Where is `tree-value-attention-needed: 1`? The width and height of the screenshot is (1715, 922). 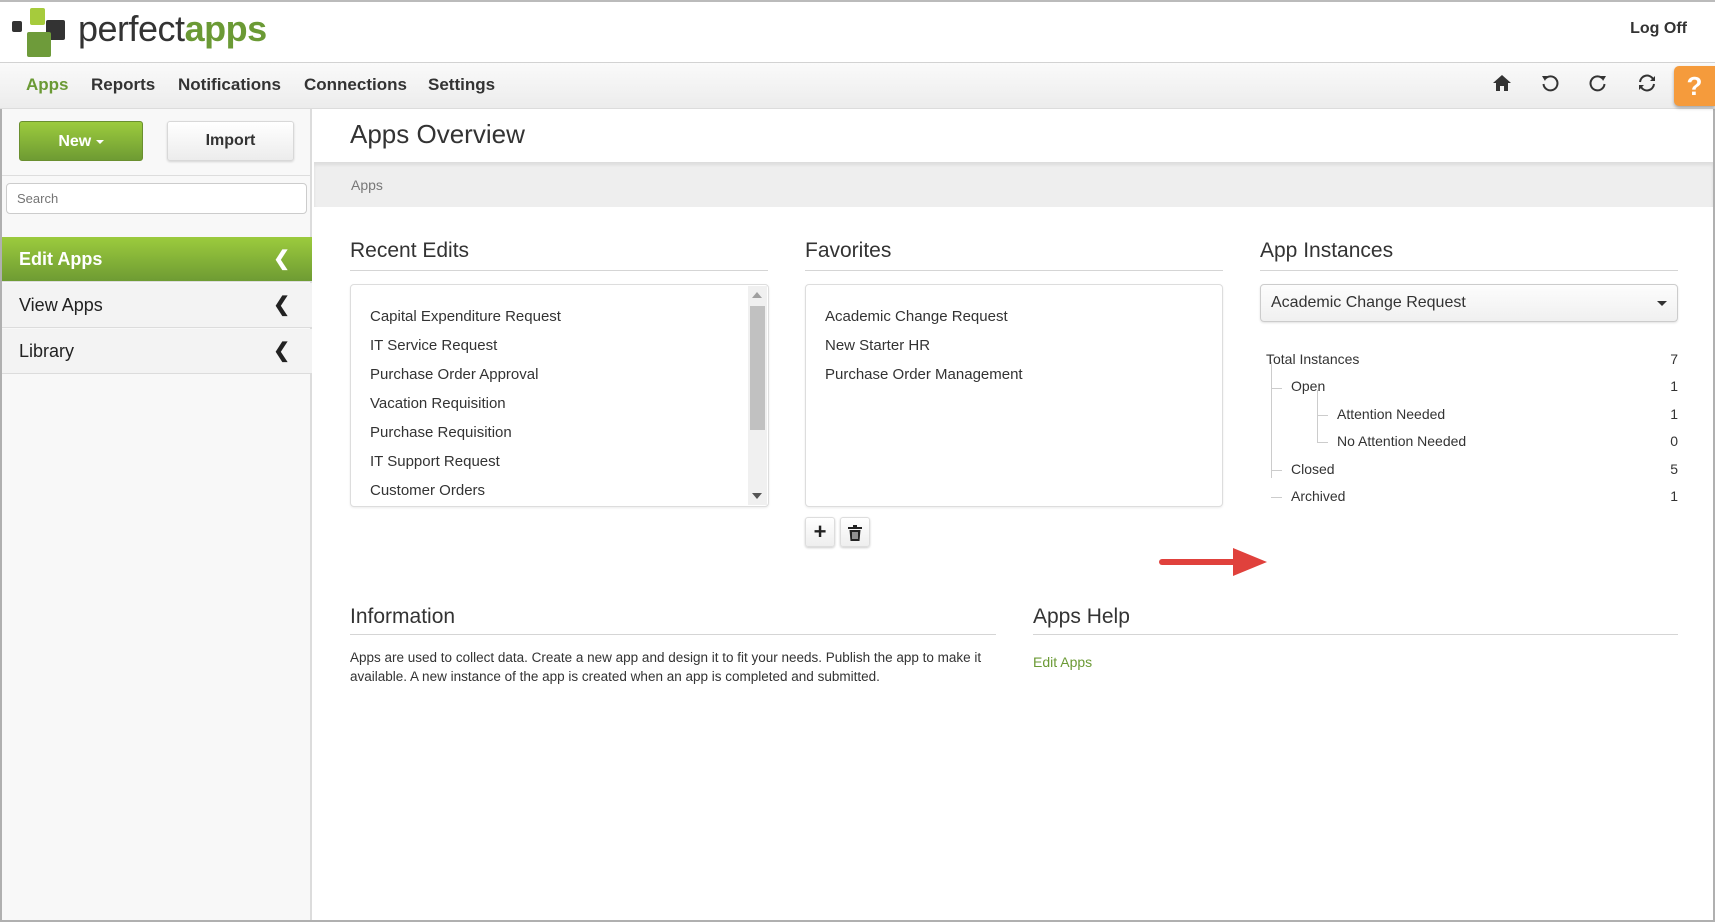 tree-value-attention-needed: 1 is located at coordinates (1674, 414).